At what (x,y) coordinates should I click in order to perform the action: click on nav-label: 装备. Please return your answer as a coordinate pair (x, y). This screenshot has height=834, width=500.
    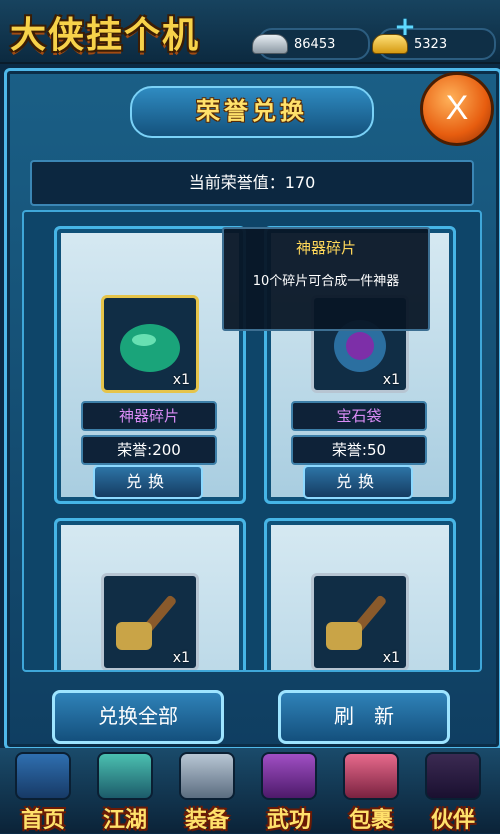
    Looking at the image, I should click on (206, 820).